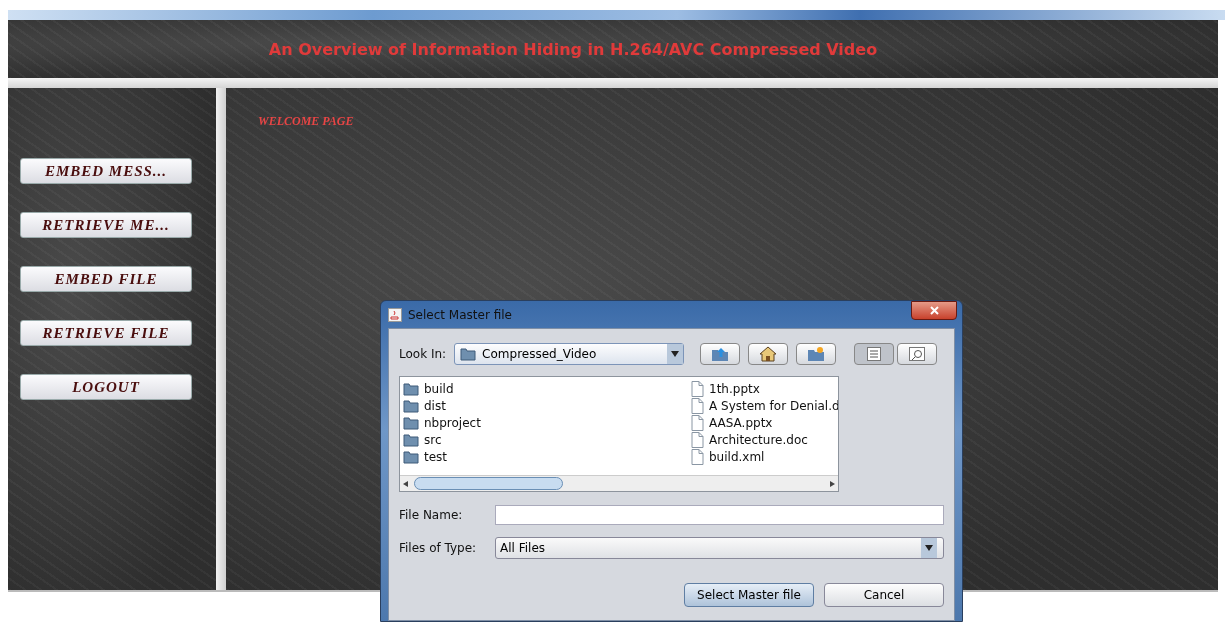 The height and width of the screenshot is (622, 1225). I want to click on close-icon, so click(934, 310).